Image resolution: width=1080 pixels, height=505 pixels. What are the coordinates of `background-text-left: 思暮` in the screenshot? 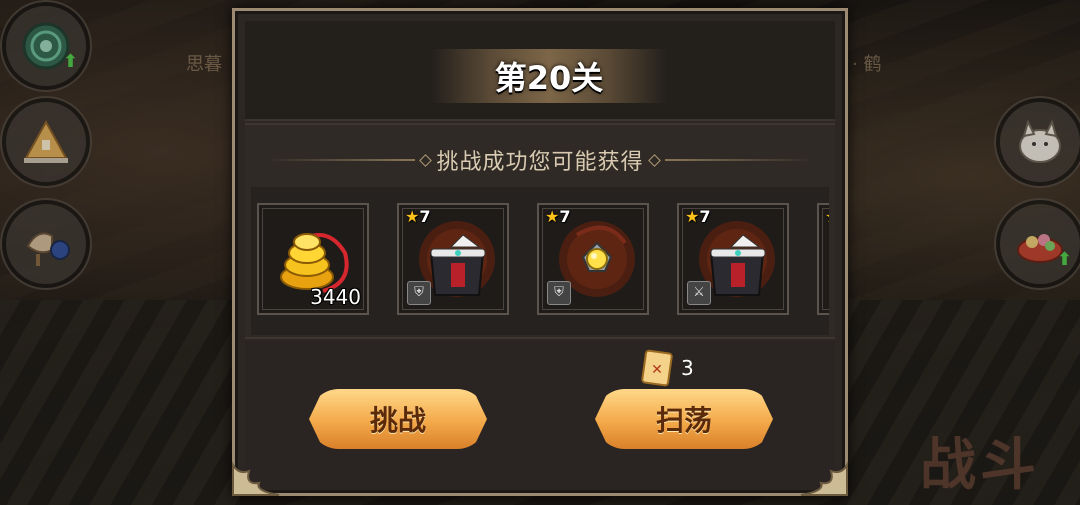 It's located at (204, 64).